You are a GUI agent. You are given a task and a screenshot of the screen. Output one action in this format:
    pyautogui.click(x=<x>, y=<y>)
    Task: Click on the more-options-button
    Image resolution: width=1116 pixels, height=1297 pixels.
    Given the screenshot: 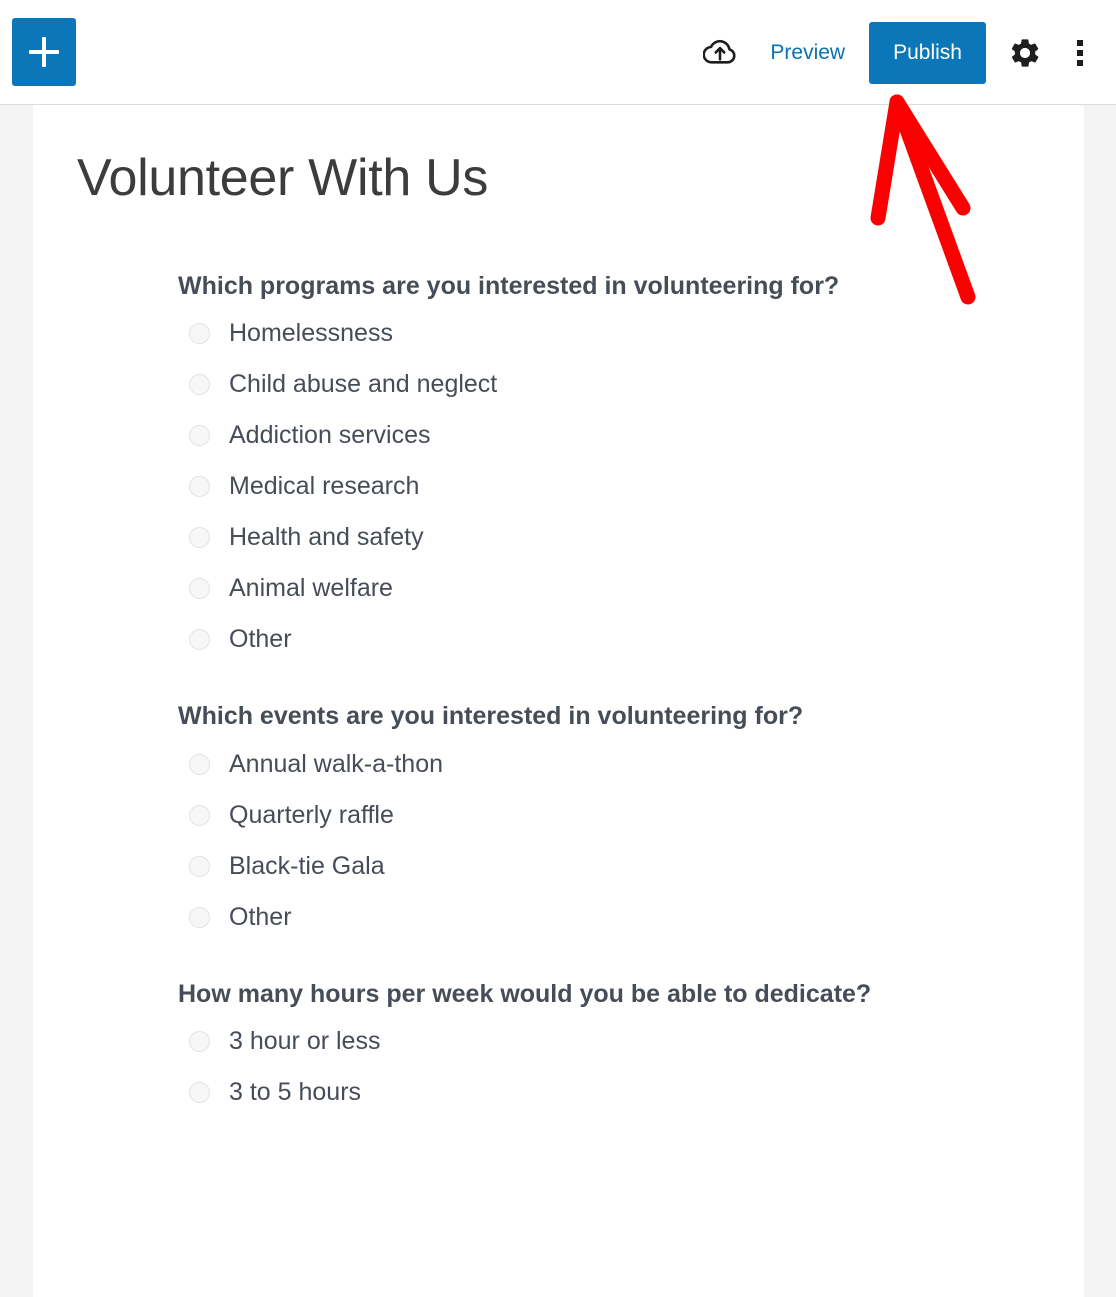 What is the action you would take?
    pyautogui.click(x=1080, y=53)
    